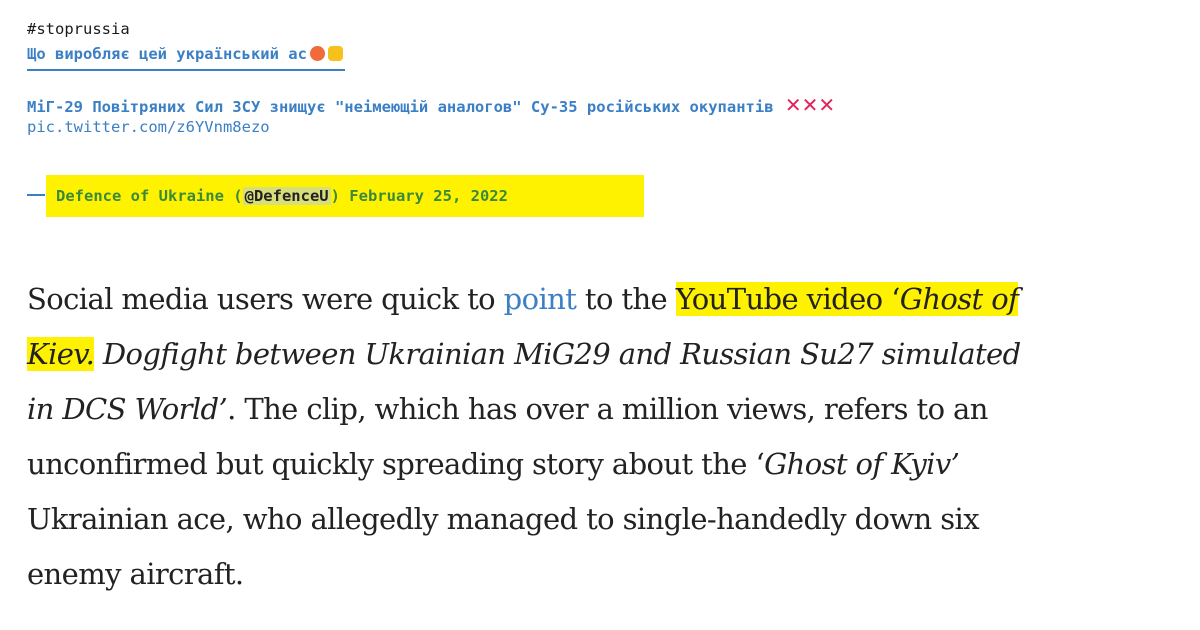 The height and width of the screenshot is (630, 1200). I want to click on highlight-youtube-video: YouTube video ‘Ghost of, so click(847, 299).